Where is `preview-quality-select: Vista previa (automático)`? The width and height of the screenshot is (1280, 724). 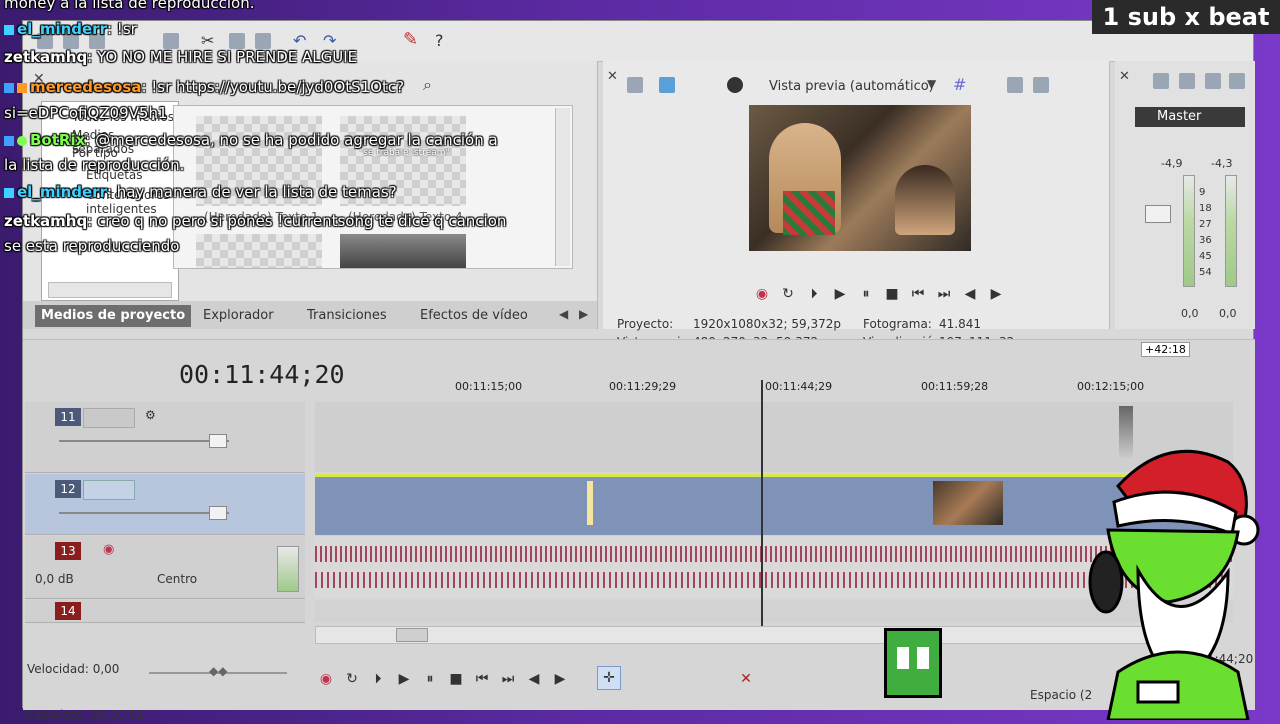
preview-quality-select: Vista previa (automático) is located at coordinates (851, 86).